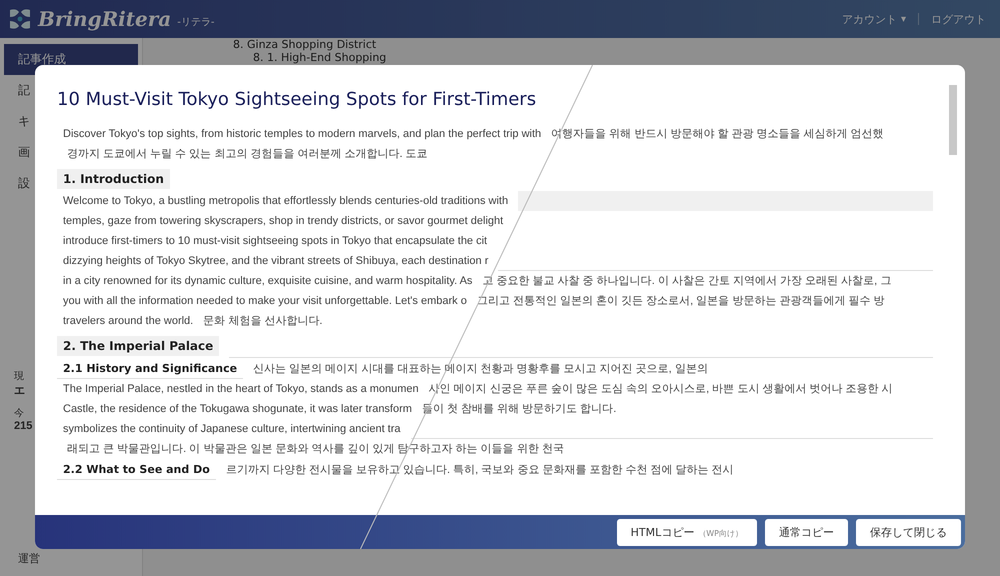  Describe the element at coordinates (247, 154) in the screenshot. I see `body-text: 경까지 도쿄에서 누릴 수 있는 최고의 경험들을 여러분께 소개합니다. 도쿄` at that location.